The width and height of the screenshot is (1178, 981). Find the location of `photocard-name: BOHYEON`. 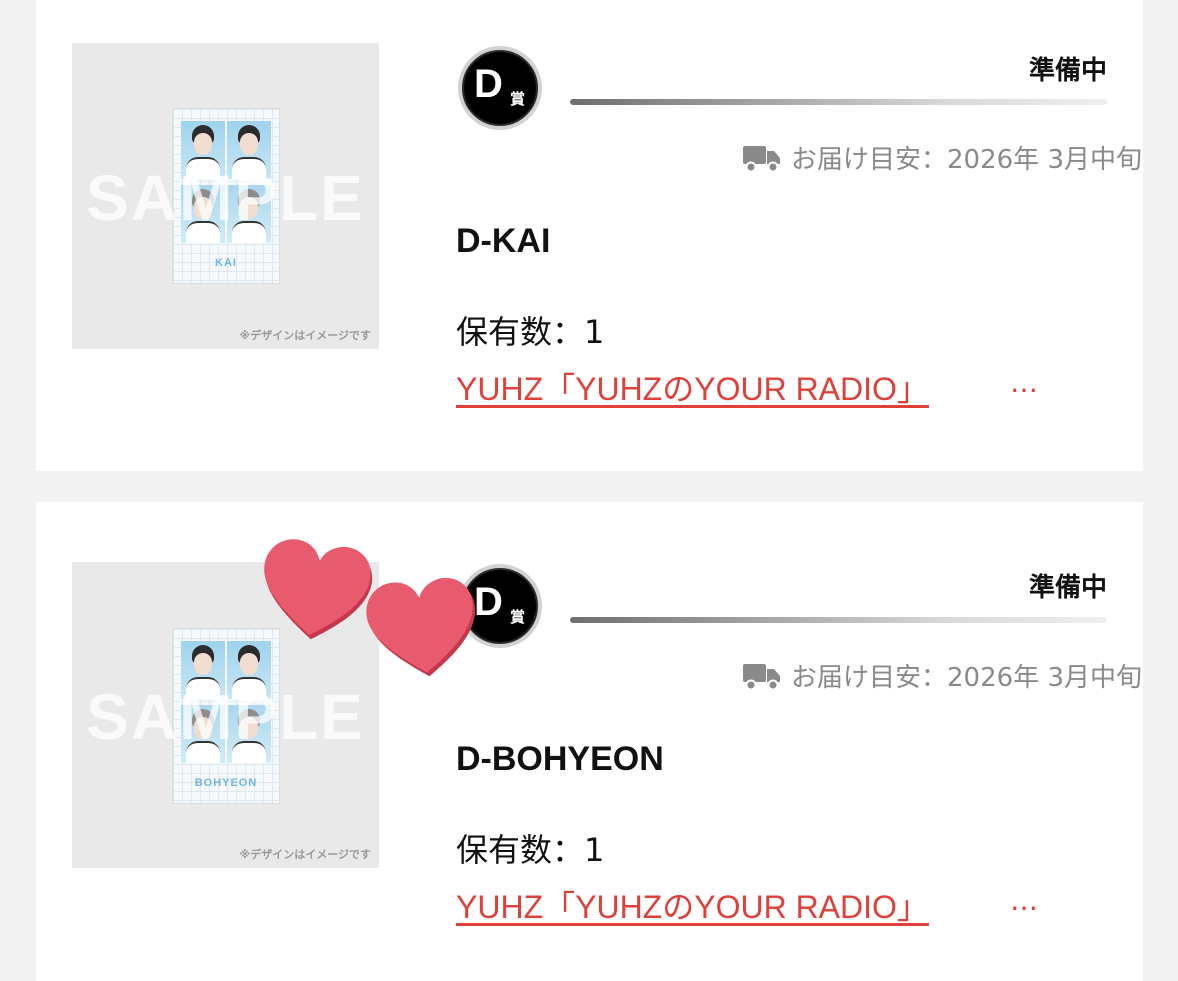

photocard-name: BOHYEON is located at coordinates (226, 783).